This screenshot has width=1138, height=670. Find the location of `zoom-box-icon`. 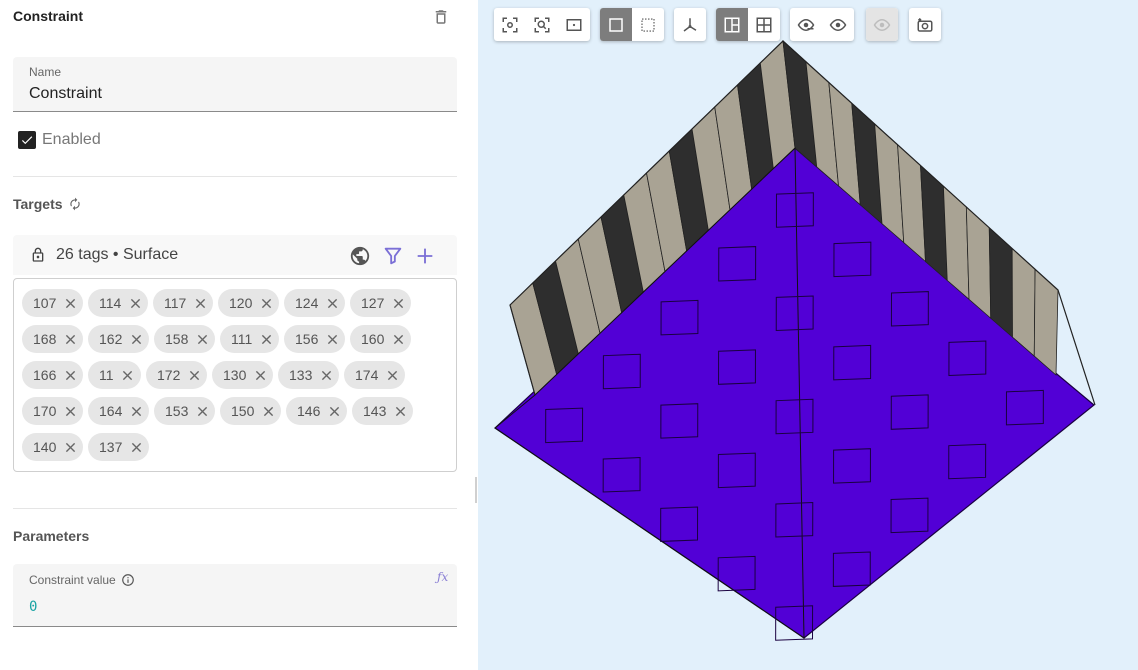

zoom-box-icon is located at coordinates (574, 24).